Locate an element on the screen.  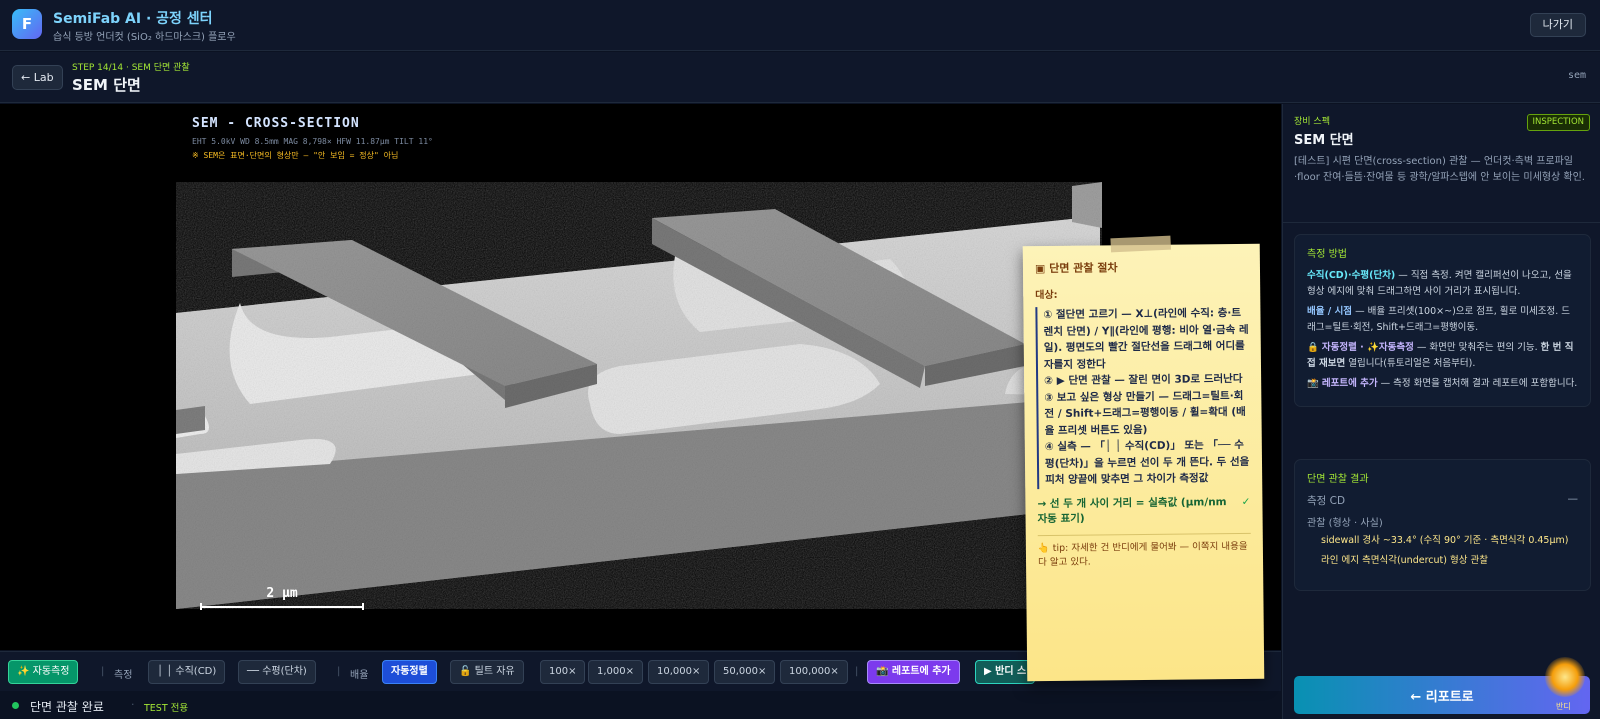
back-to-lab-button: ← Lab is located at coordinates (37, 77).